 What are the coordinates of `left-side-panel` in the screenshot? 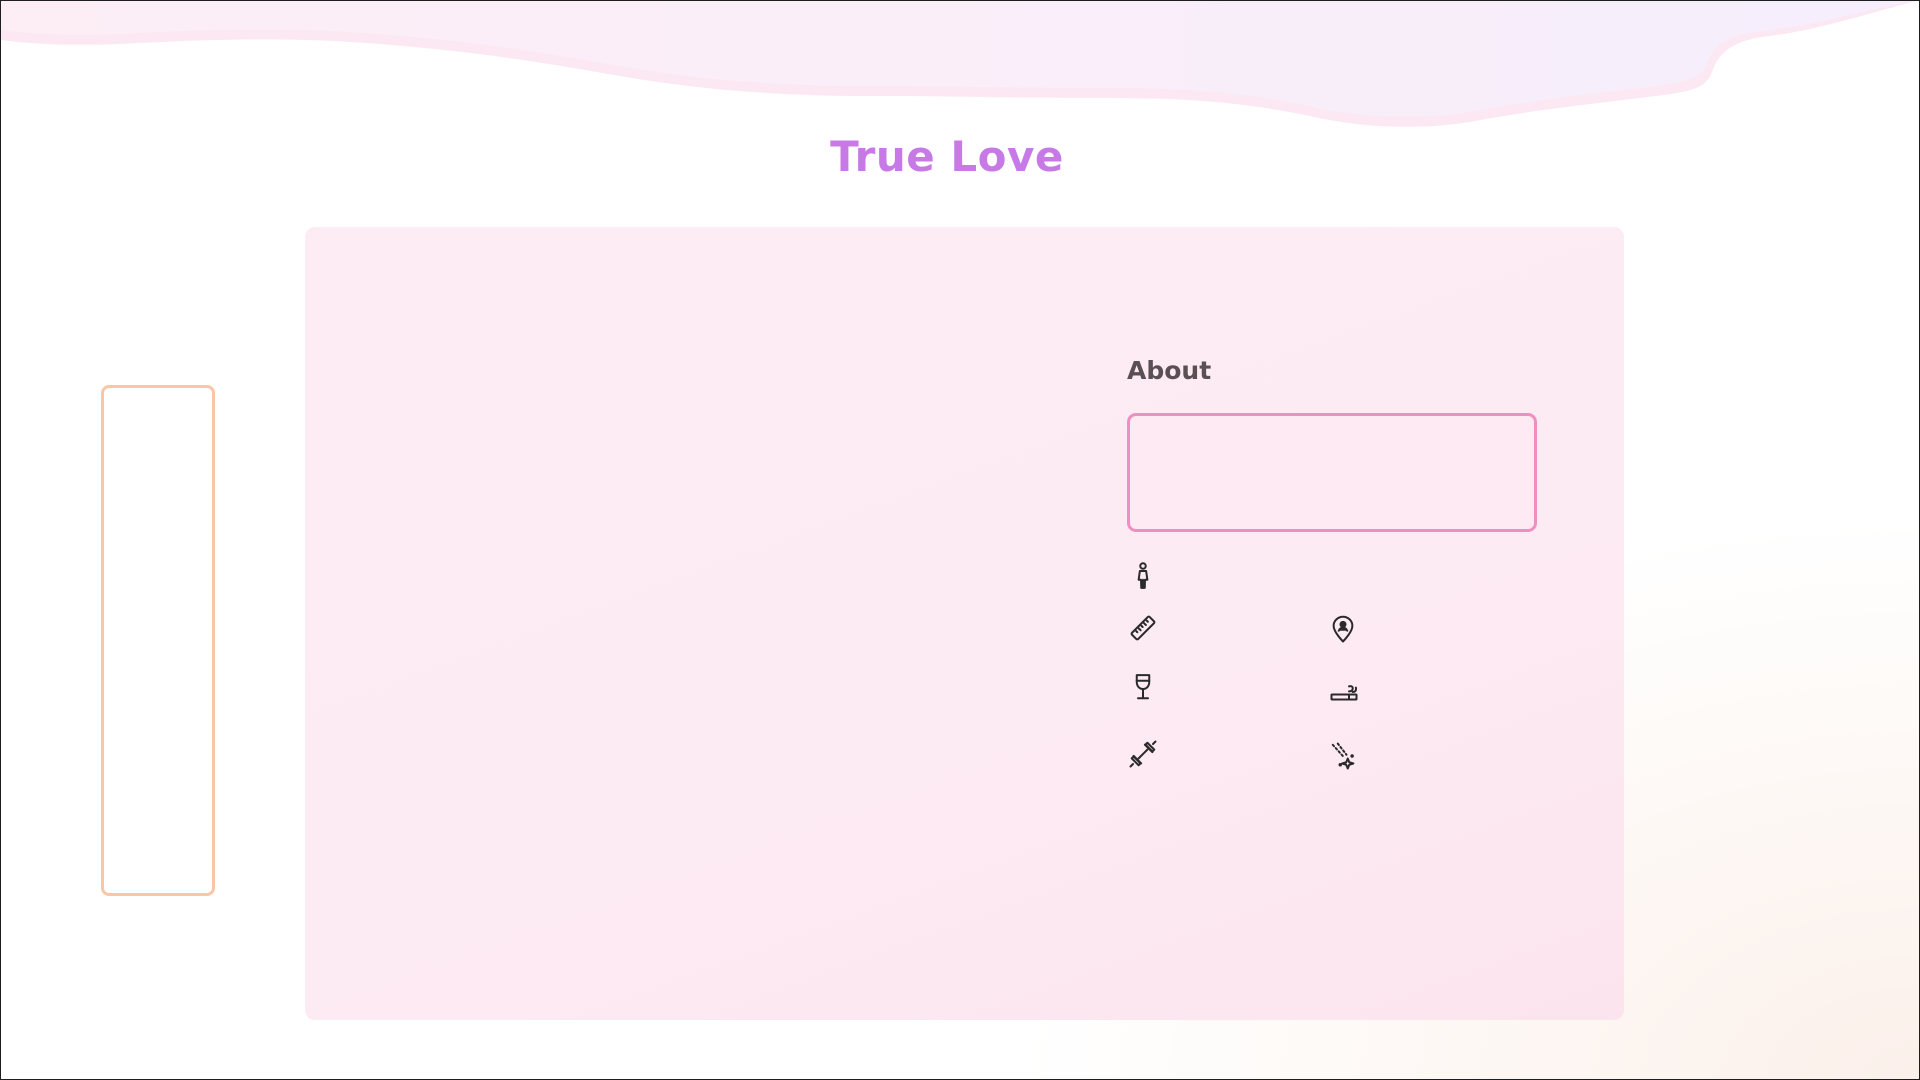 It's located at (158, 640).